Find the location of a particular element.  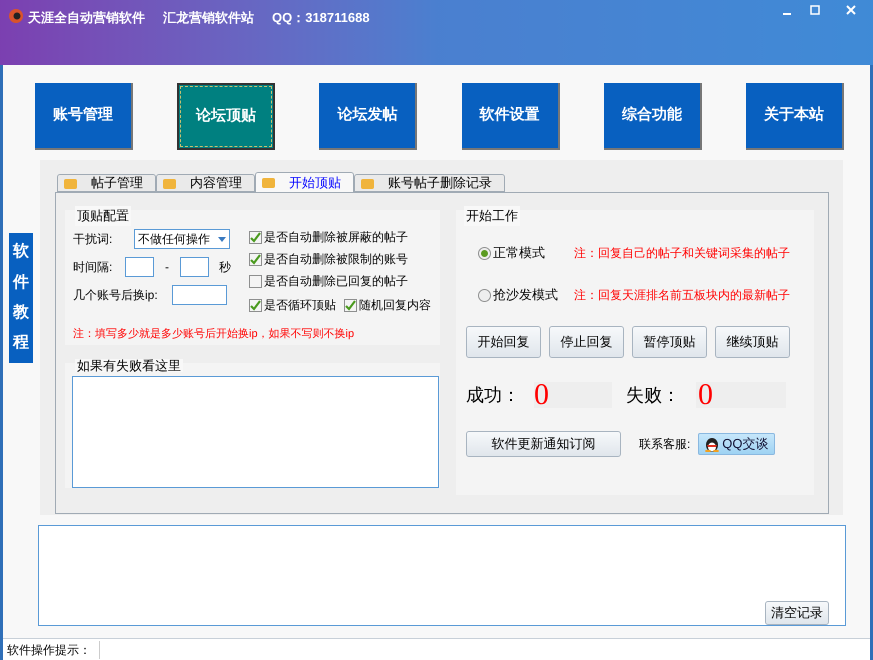

field-label: 时间隔: is located at coordinates (93, 267).